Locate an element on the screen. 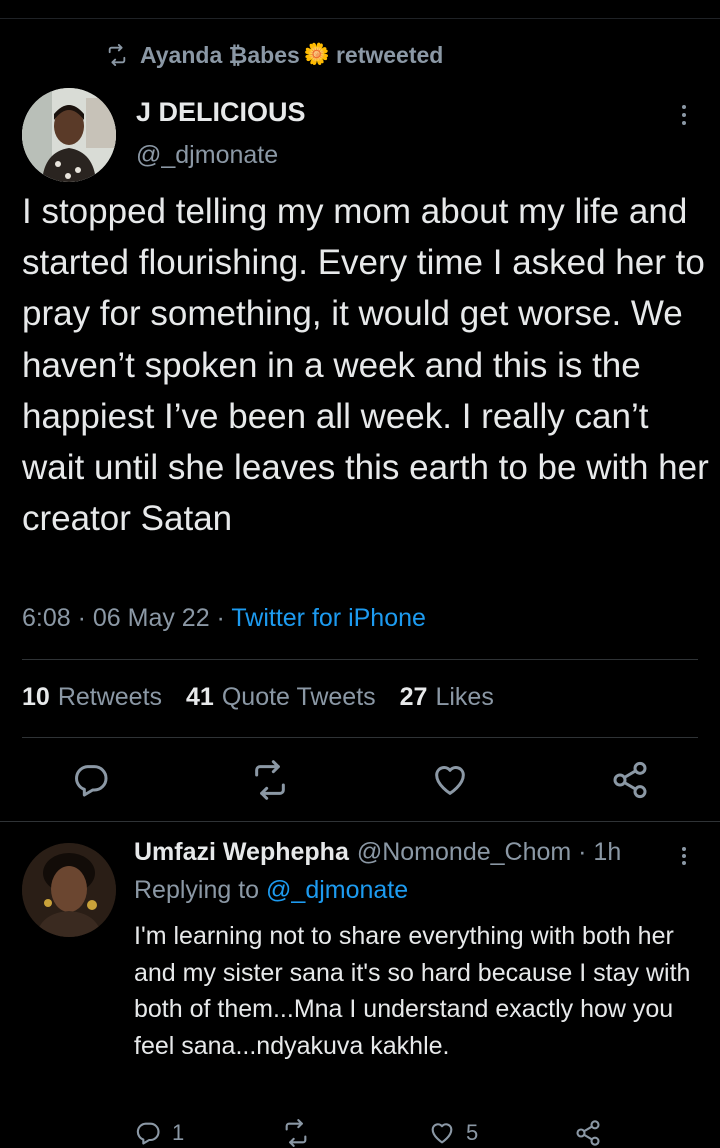 The height and width of the screenshot is (1148, 720). replying-prefix: Replying to is located at coordinates (197, 890).